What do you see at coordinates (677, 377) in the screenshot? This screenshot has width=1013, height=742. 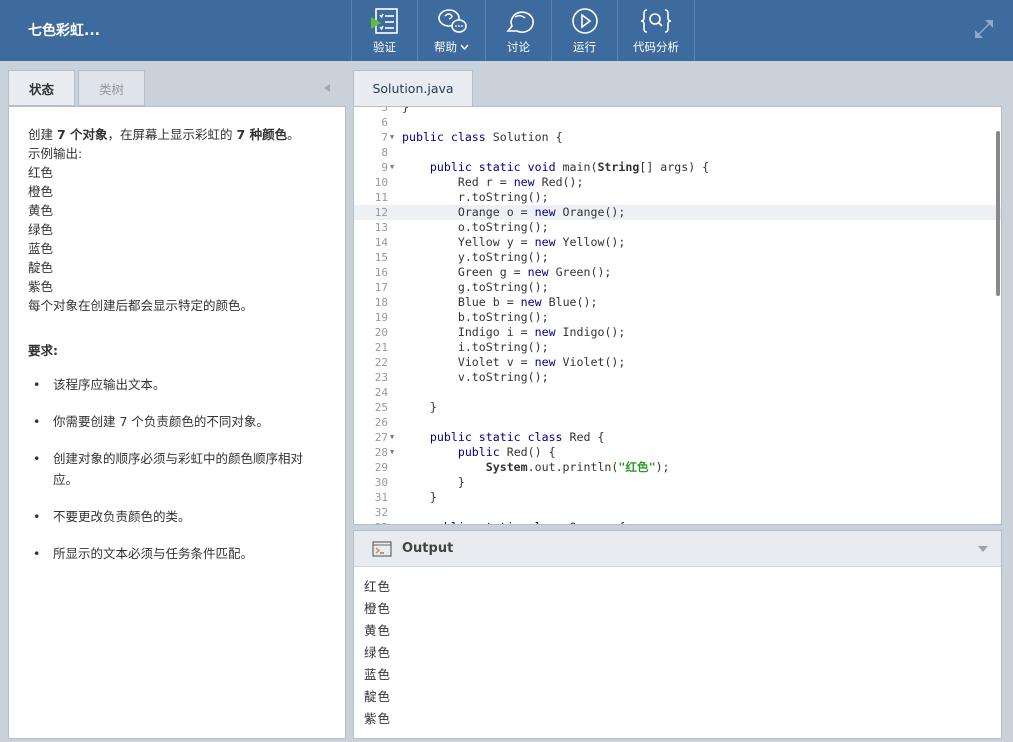 I see `code-line: 23 v.toString();` at bounding box center [677, 377].